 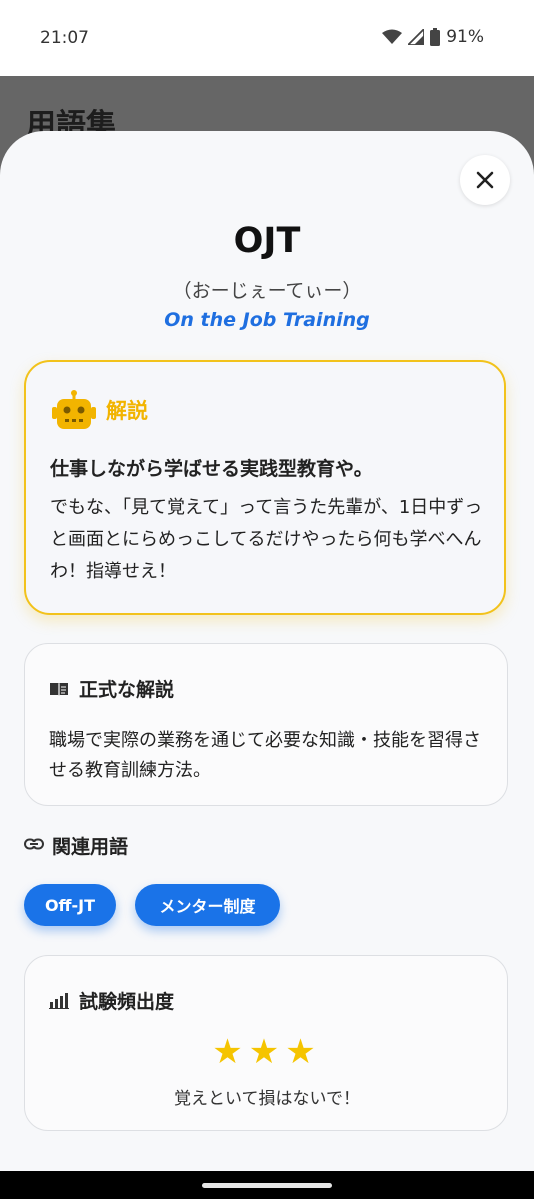 I want to click on close-button, so click(x=485, y=180).